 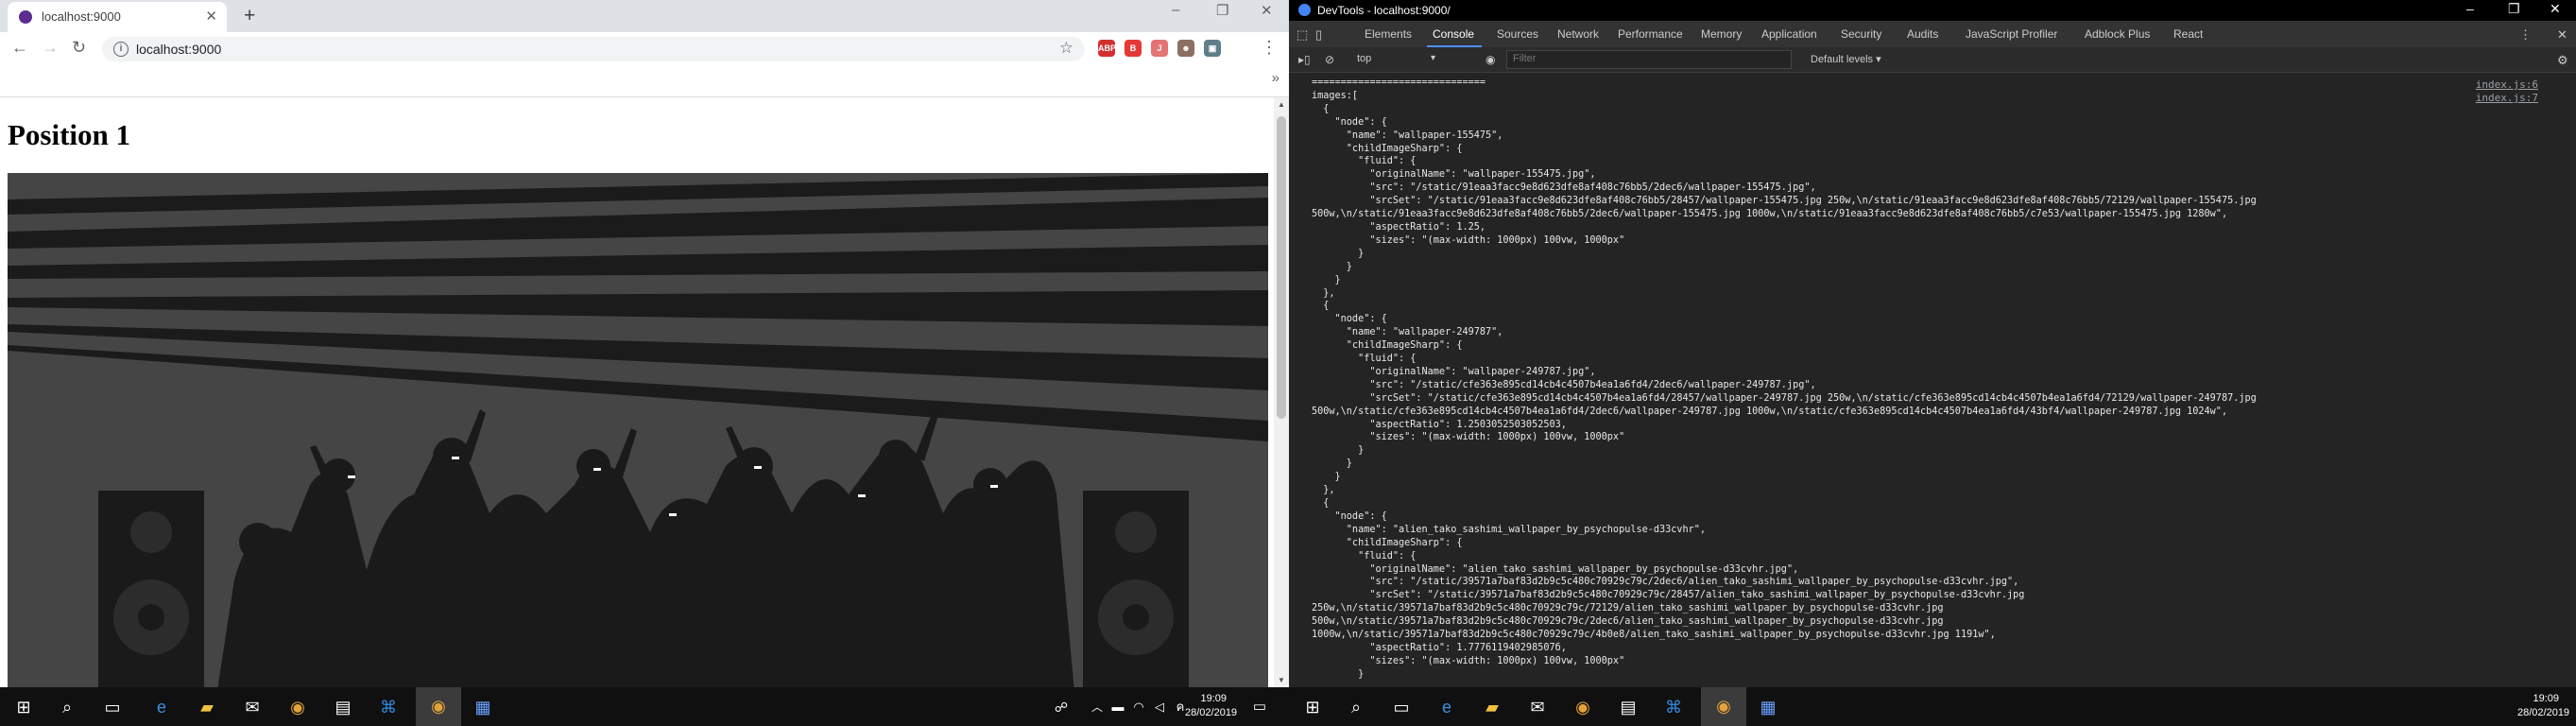 What do you see at coordinates (2507, 84) in the screenshot?
I see `source-link: index.js:6` at bounding box center [2507, 84].